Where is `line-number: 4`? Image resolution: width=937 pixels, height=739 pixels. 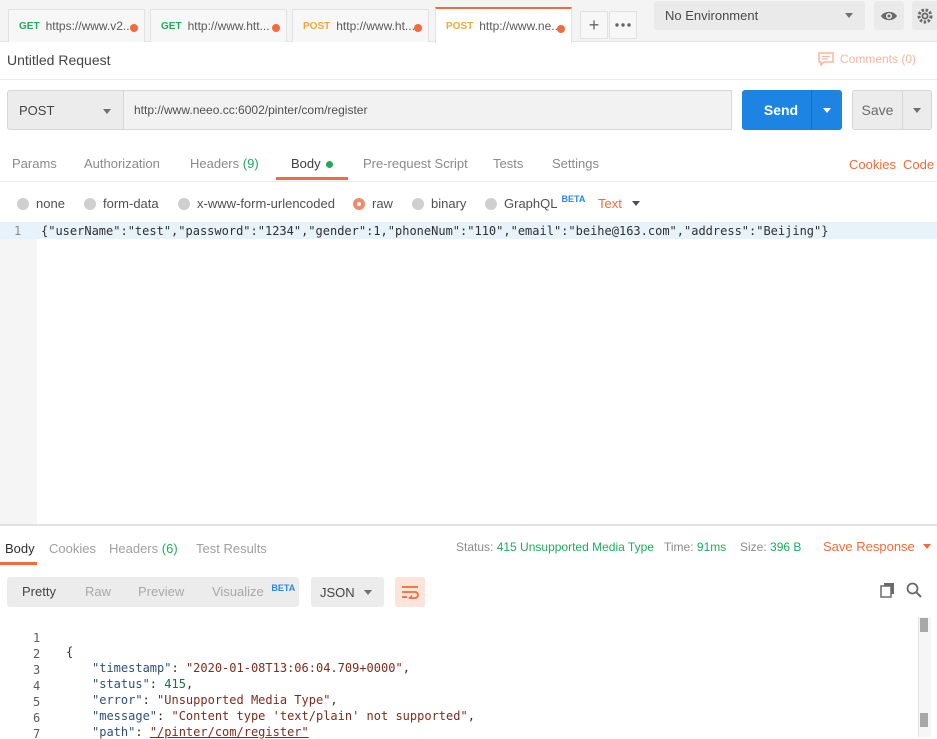 line-number: 4 is located at coordinates (37, 686).